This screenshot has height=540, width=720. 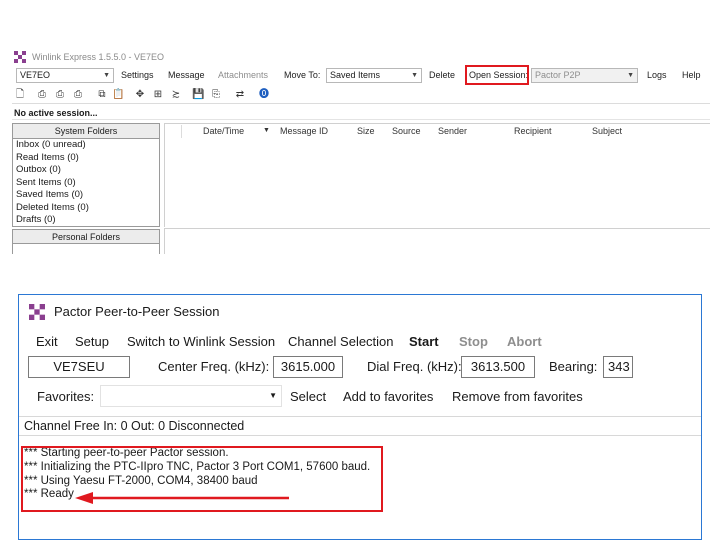 I want to click on message-preview-pane, so click(x=437, y=241).